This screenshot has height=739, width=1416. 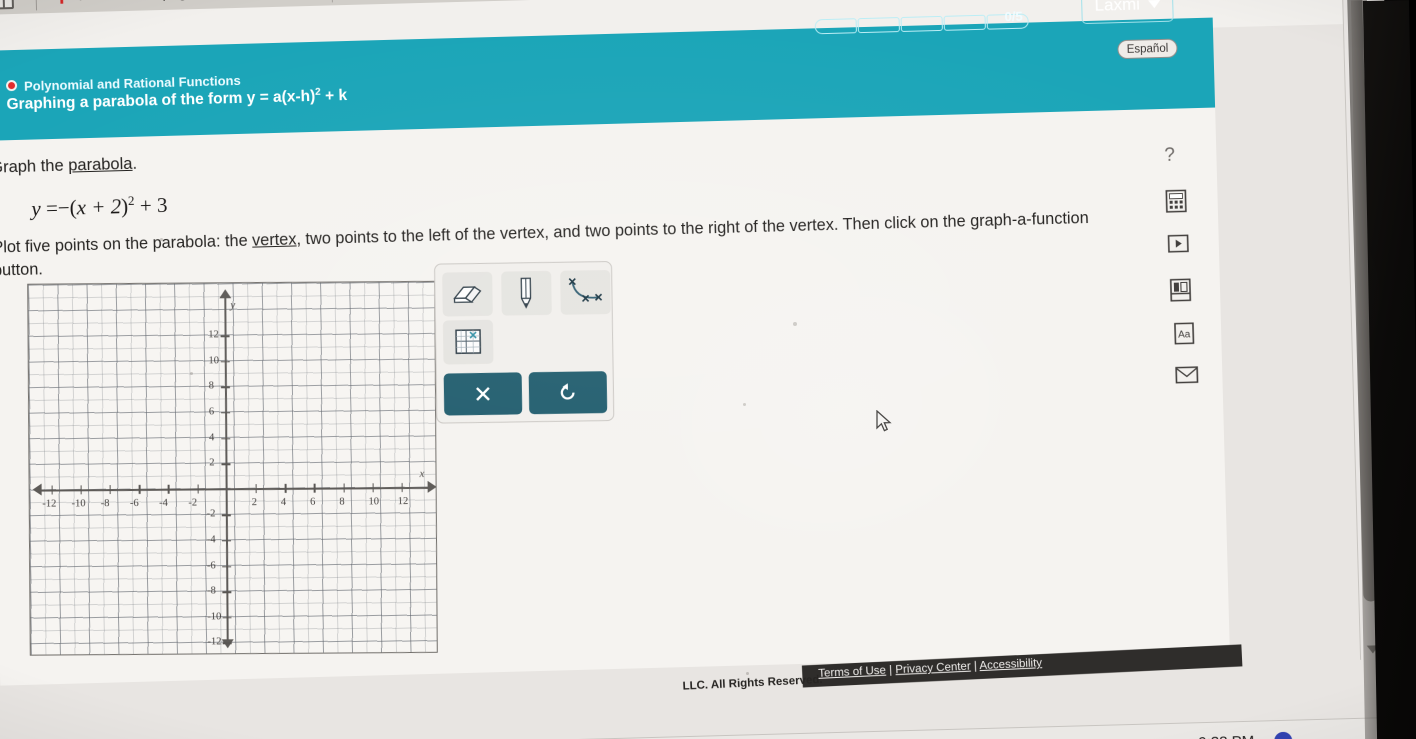 I want to click on x-tick-label: 12, so click(x=403, y=501).